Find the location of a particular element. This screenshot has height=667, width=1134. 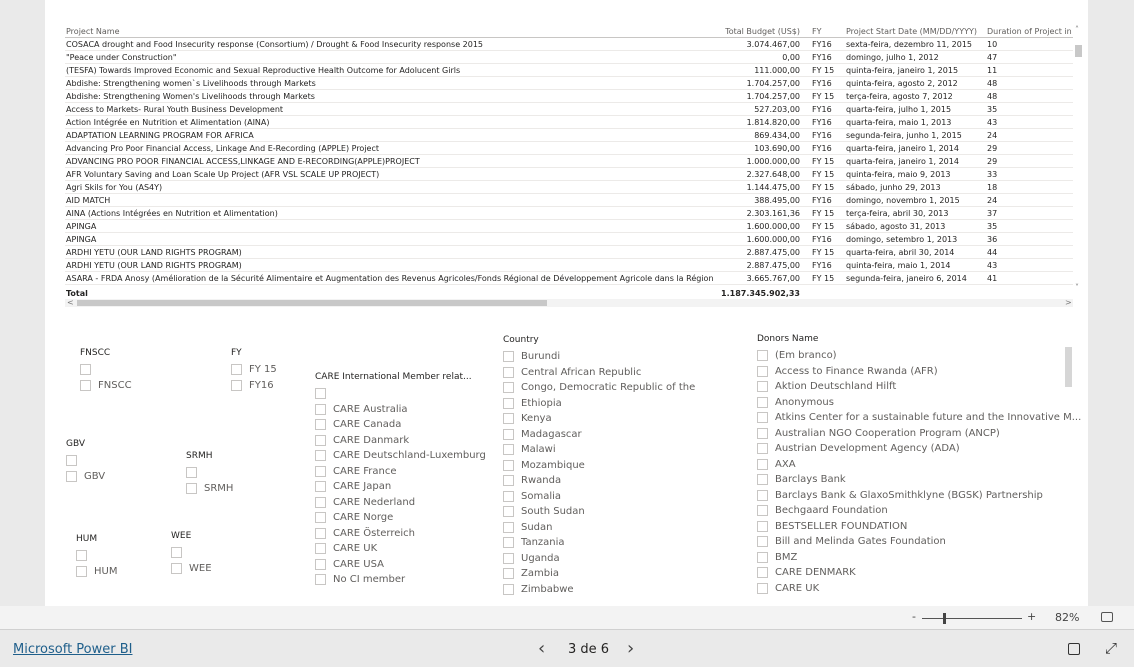

slicer-item: (Em branco) is located at coordinates (919, 356).